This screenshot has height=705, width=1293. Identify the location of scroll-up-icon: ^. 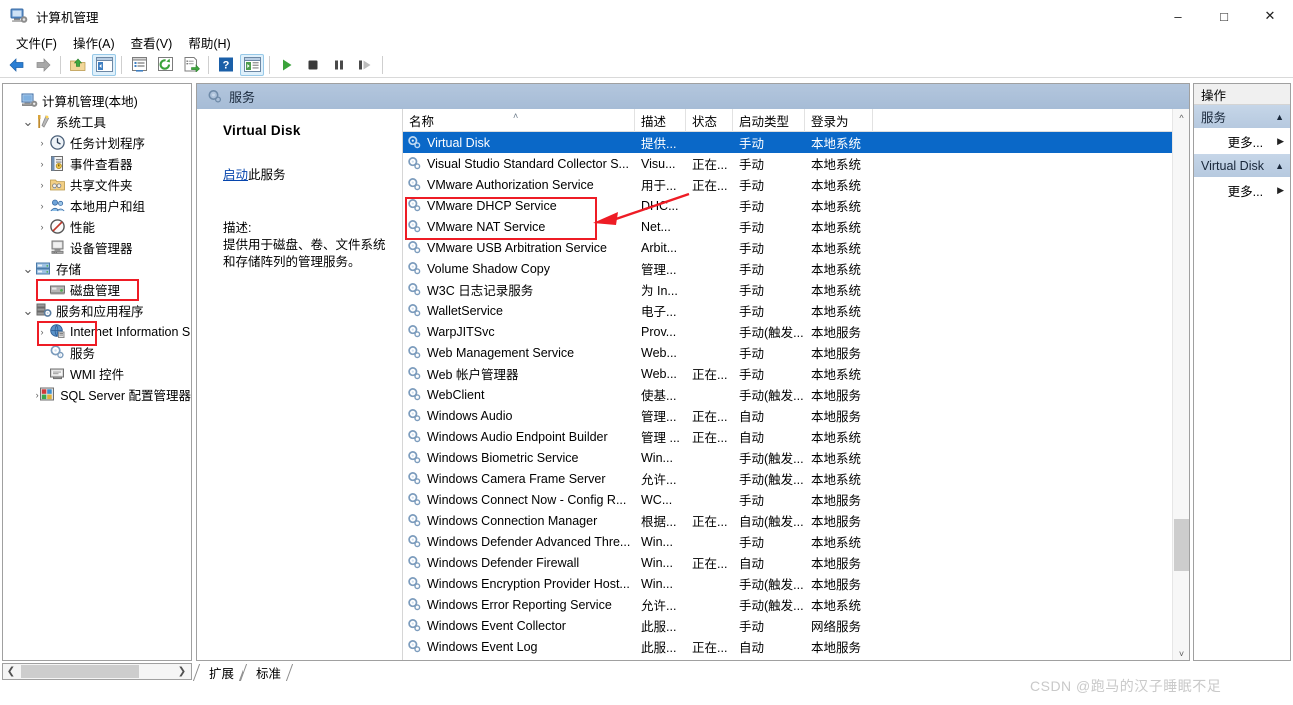
(1181, 117).